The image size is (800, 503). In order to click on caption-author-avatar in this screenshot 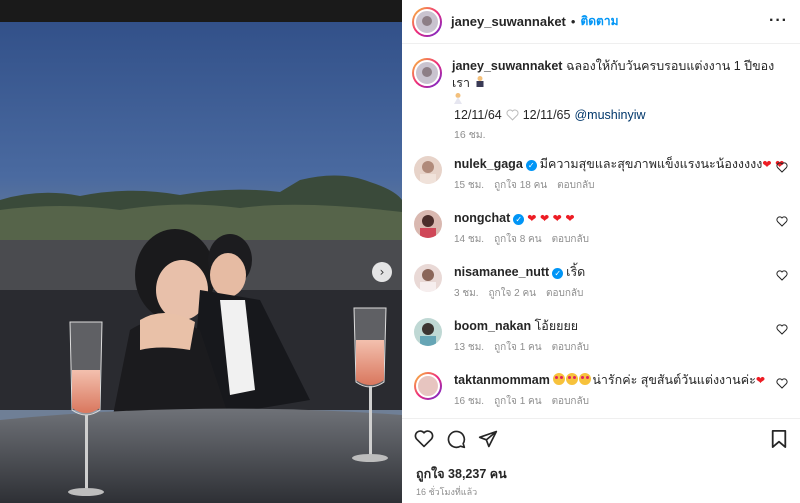, I will do `click(427, 73)`.